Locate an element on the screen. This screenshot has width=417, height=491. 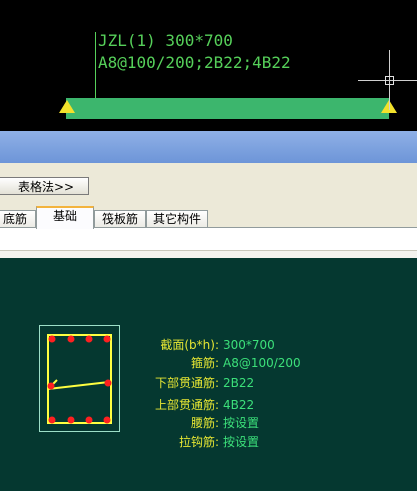
stirrup-outline is located at coordinates (79, 379).